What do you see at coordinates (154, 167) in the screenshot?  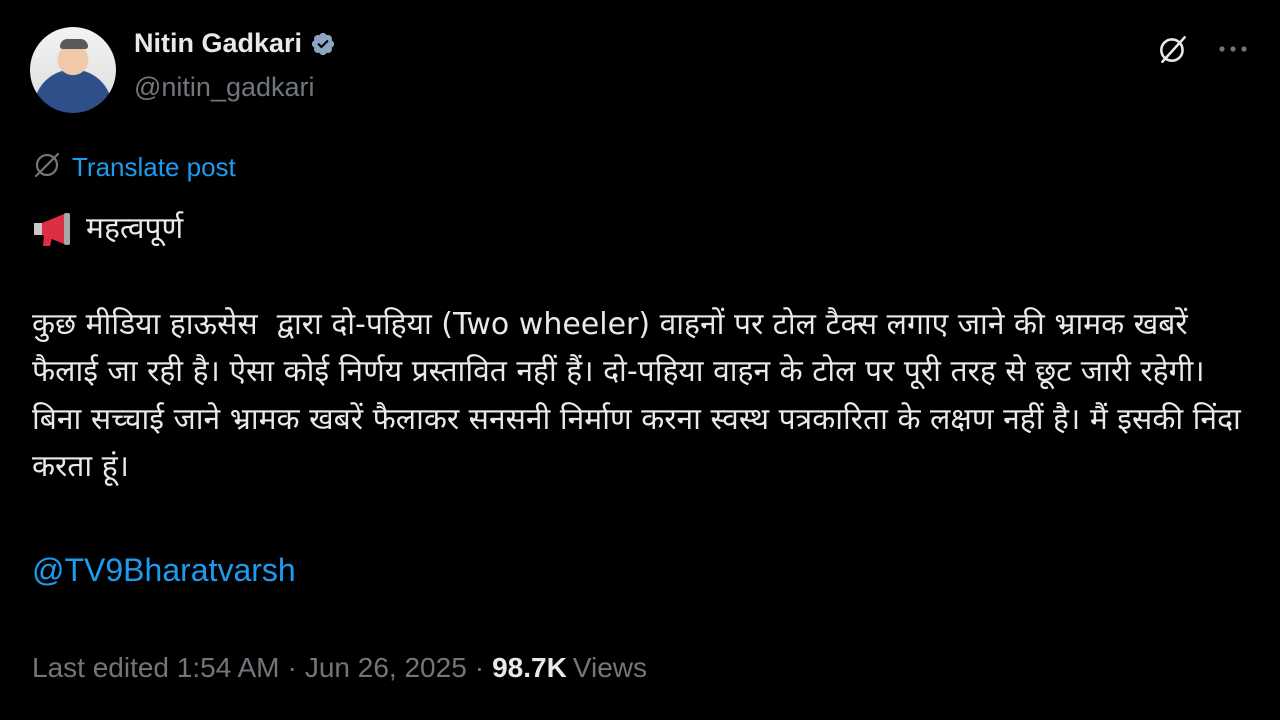 I see `translate-post-label: Translate post` at bounding box center [154, 167].